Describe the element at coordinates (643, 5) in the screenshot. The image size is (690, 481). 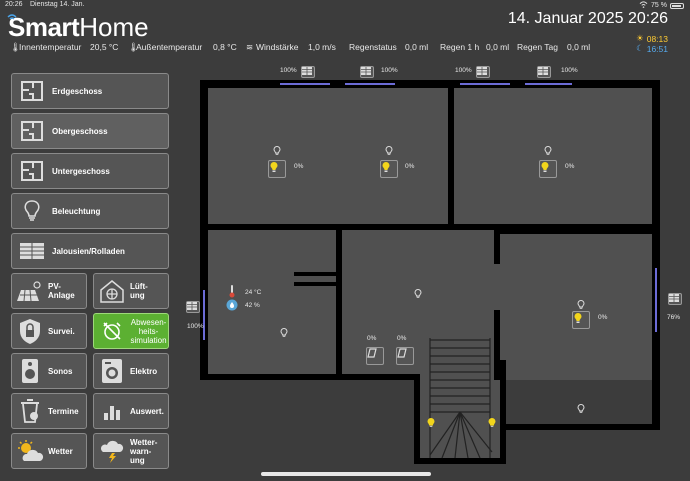
I see `wifi-icon` at that location.